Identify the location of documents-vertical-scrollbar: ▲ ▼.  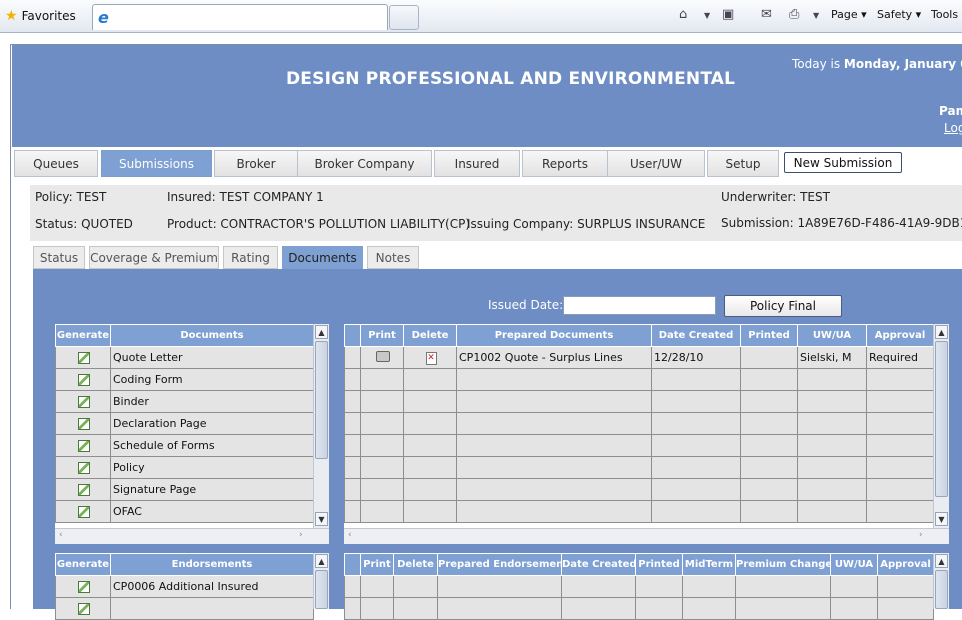
(321, 426).